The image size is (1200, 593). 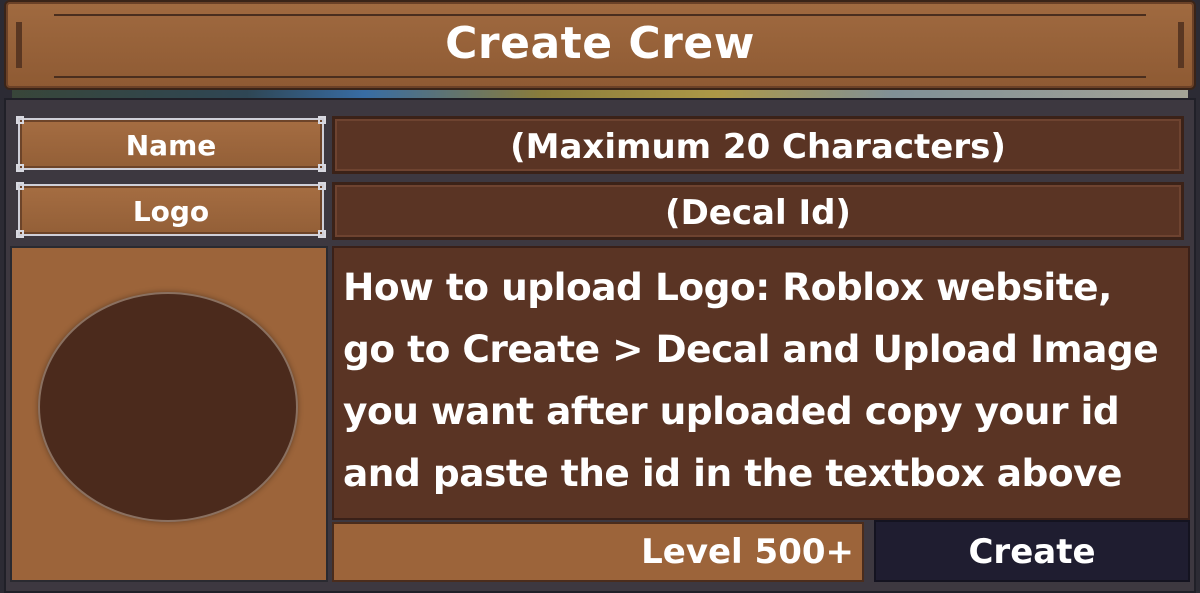 What do you see at coordinates (600, 15) in the screenshot?
I see `title-rule-top` at bounding box center [600, 15].